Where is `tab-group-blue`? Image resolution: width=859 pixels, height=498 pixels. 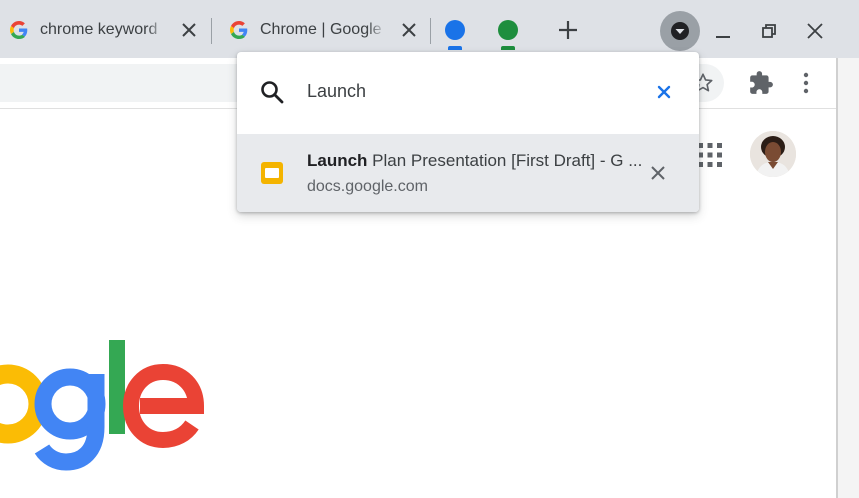 tab-group-blue is located at coordinates (455, 30).